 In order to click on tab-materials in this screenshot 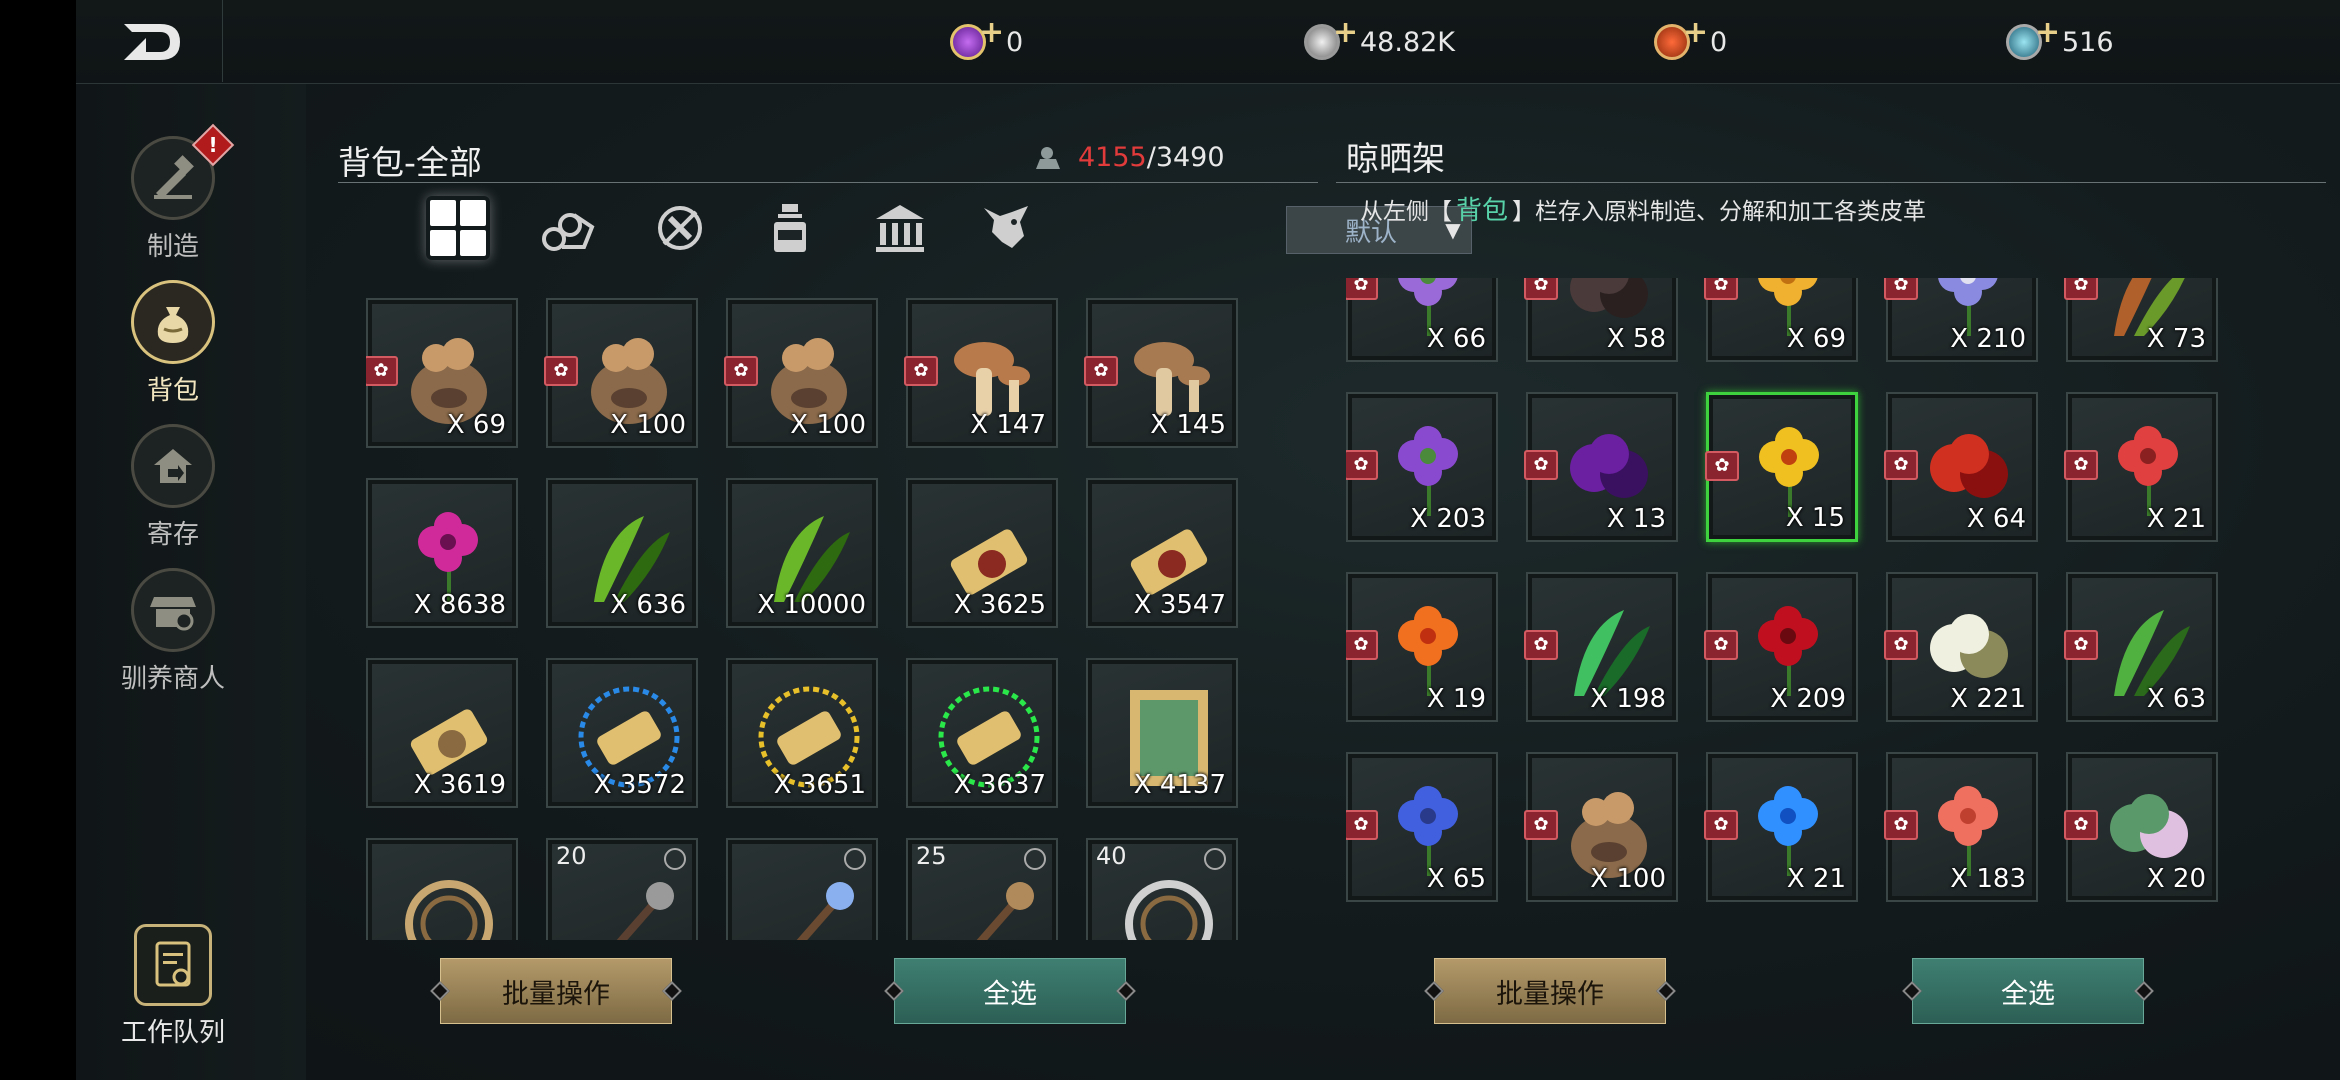, I will do `click(568, 228)`.